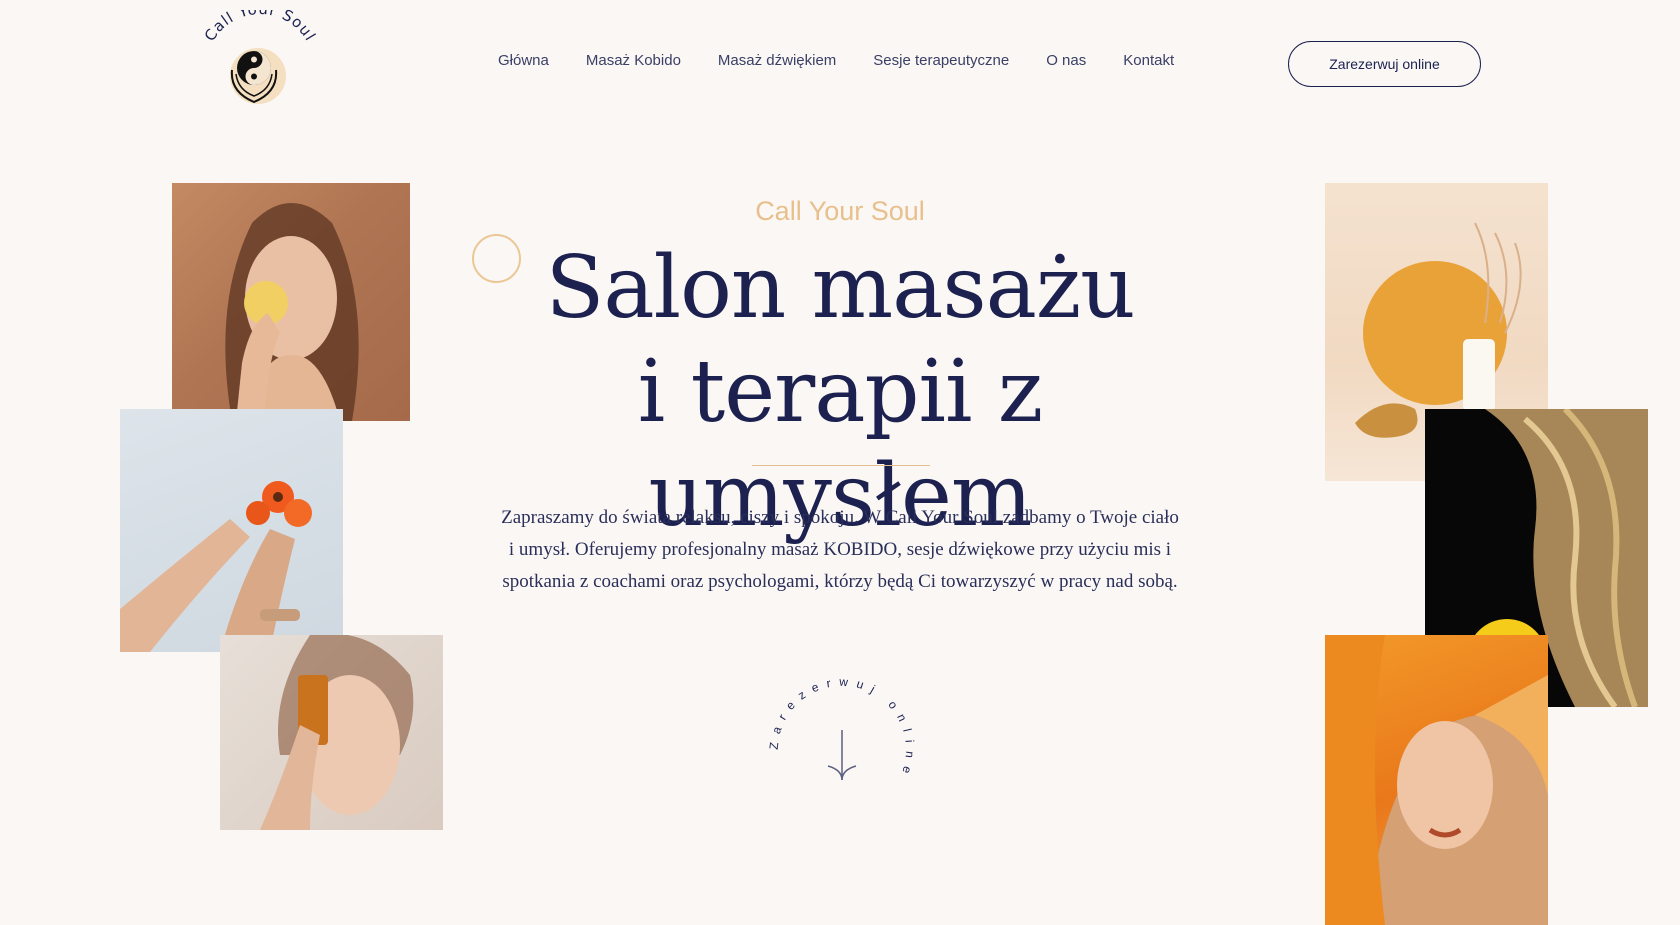 The height and width of the screenshot is (925, 1680). Describe the element at coordinates (523, 60) in the screenshot. I see `nav-item-glowna: Główna` at that location.